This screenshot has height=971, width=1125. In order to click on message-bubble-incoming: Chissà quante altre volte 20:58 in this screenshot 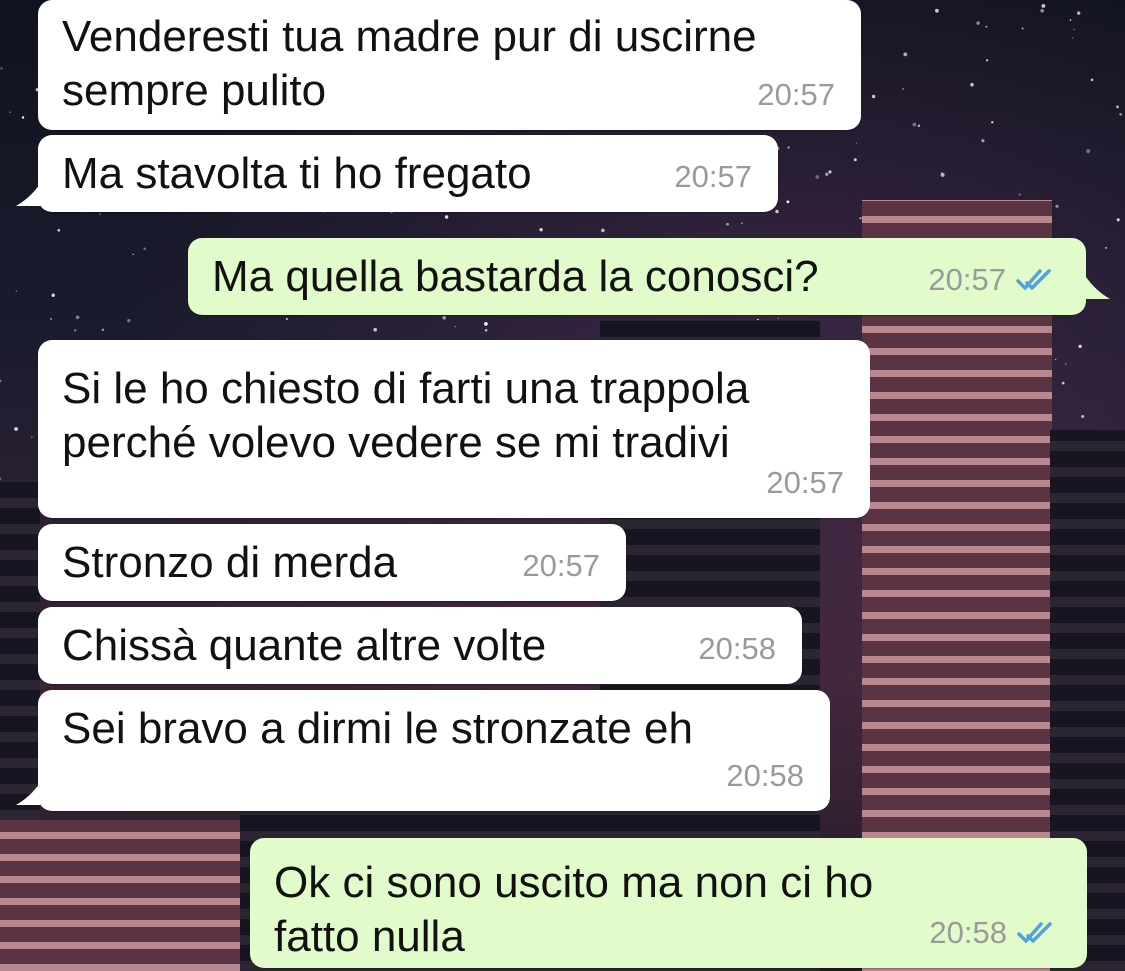, I will do `click(420, 645)`.